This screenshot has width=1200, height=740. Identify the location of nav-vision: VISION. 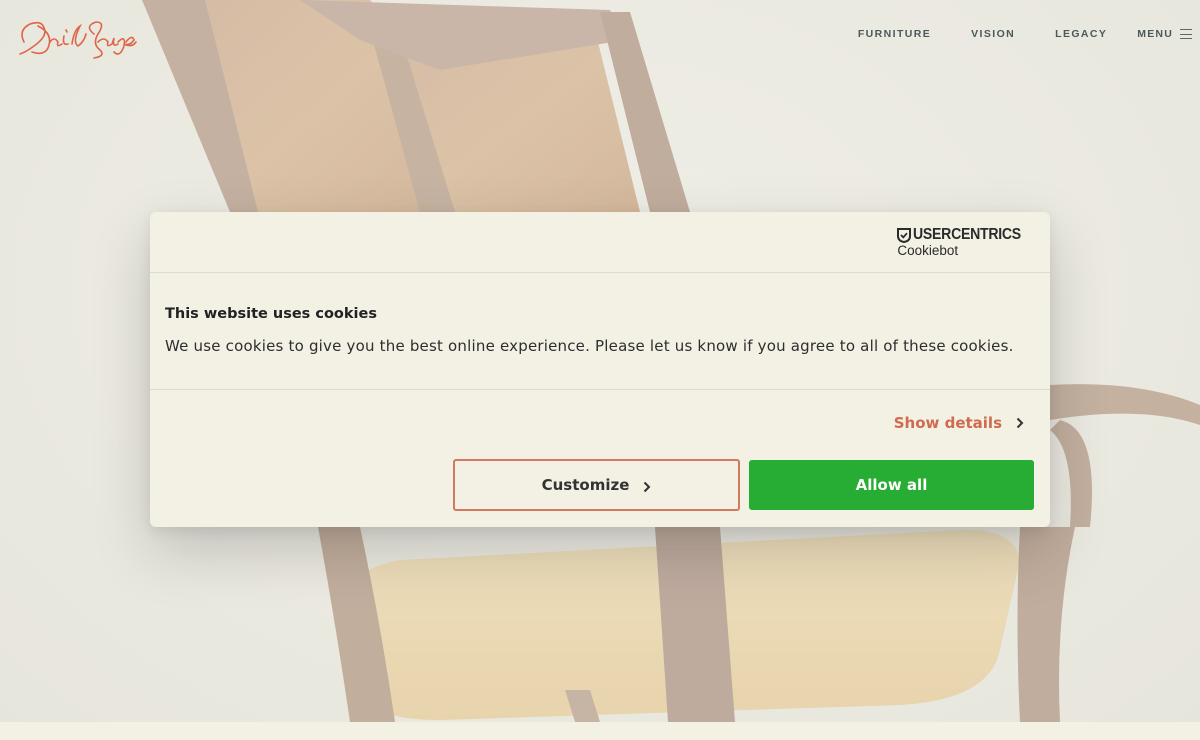
(993, 34).